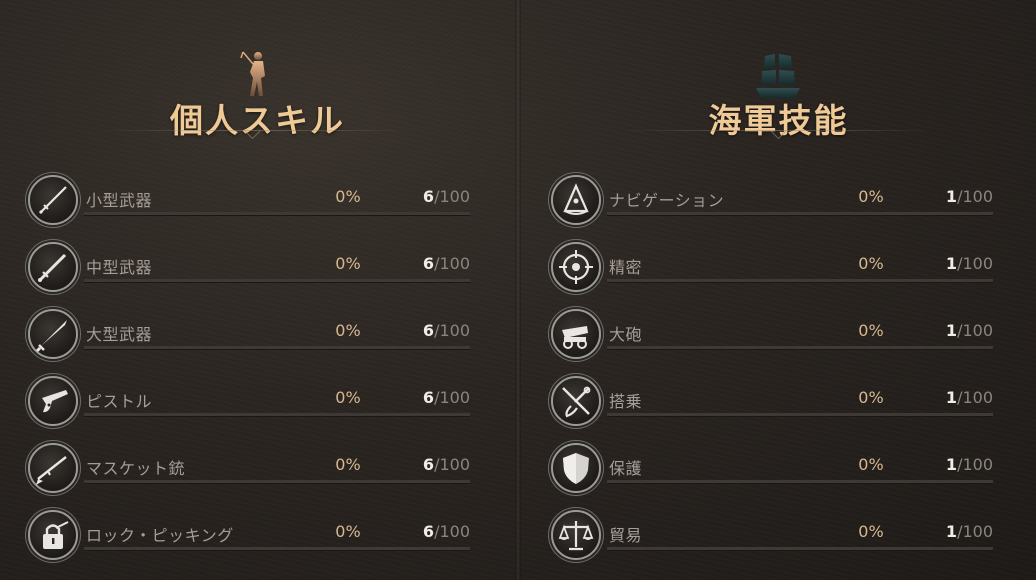  Describe the element at coordinates (249, 535) in the screenshot. I see `skill-row-lockpicking: ロック・ピッキング 0% 6/100` at that location.